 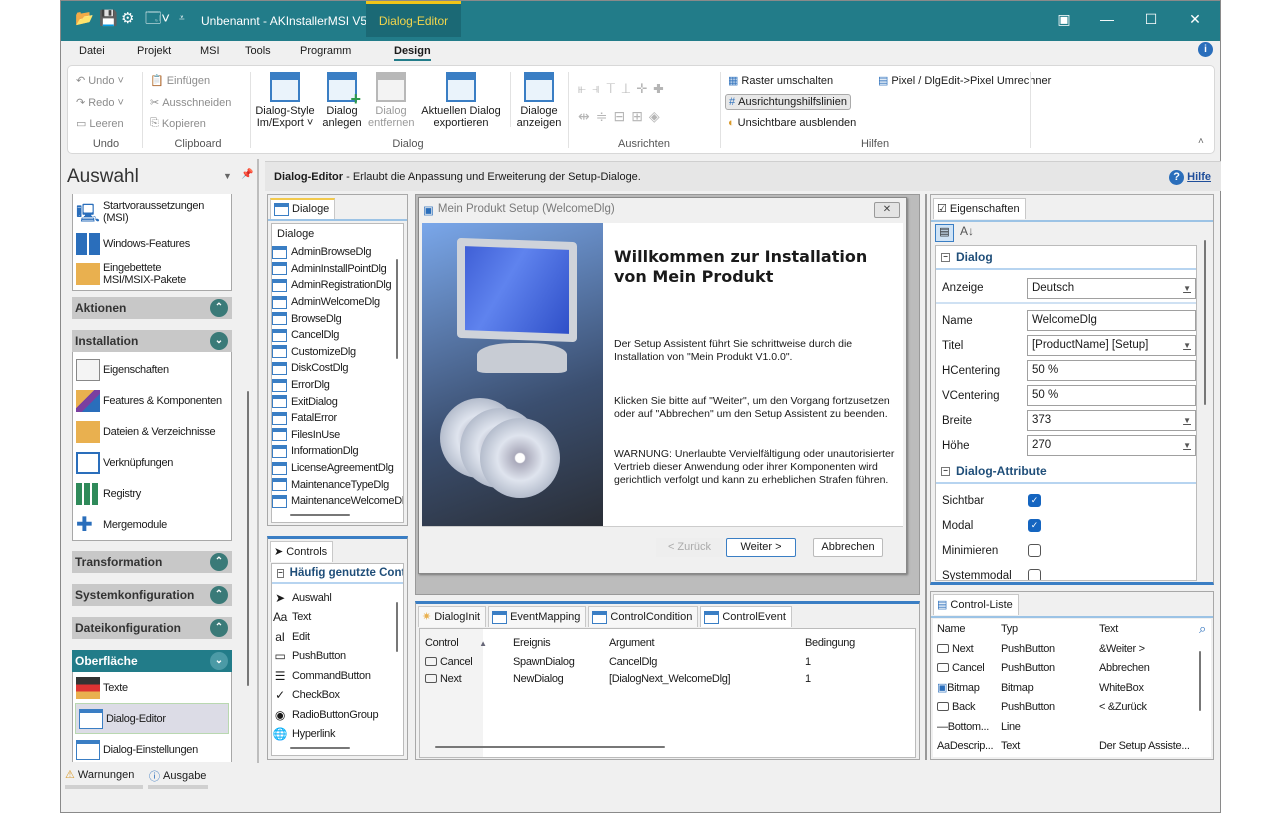 What do you see at coordinates (413, 19) in the screenshot?
I see `context-tab-dialog-editor: Dialog-Editor` at bounding box center [413, 19].